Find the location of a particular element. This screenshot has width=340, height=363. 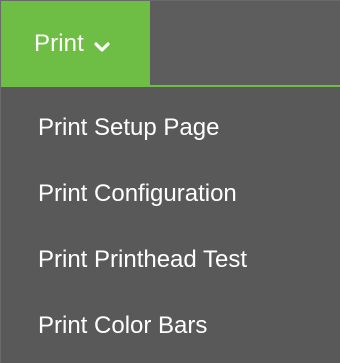

menu-item-label: Print Configuration is located at coordinates (137, 193).